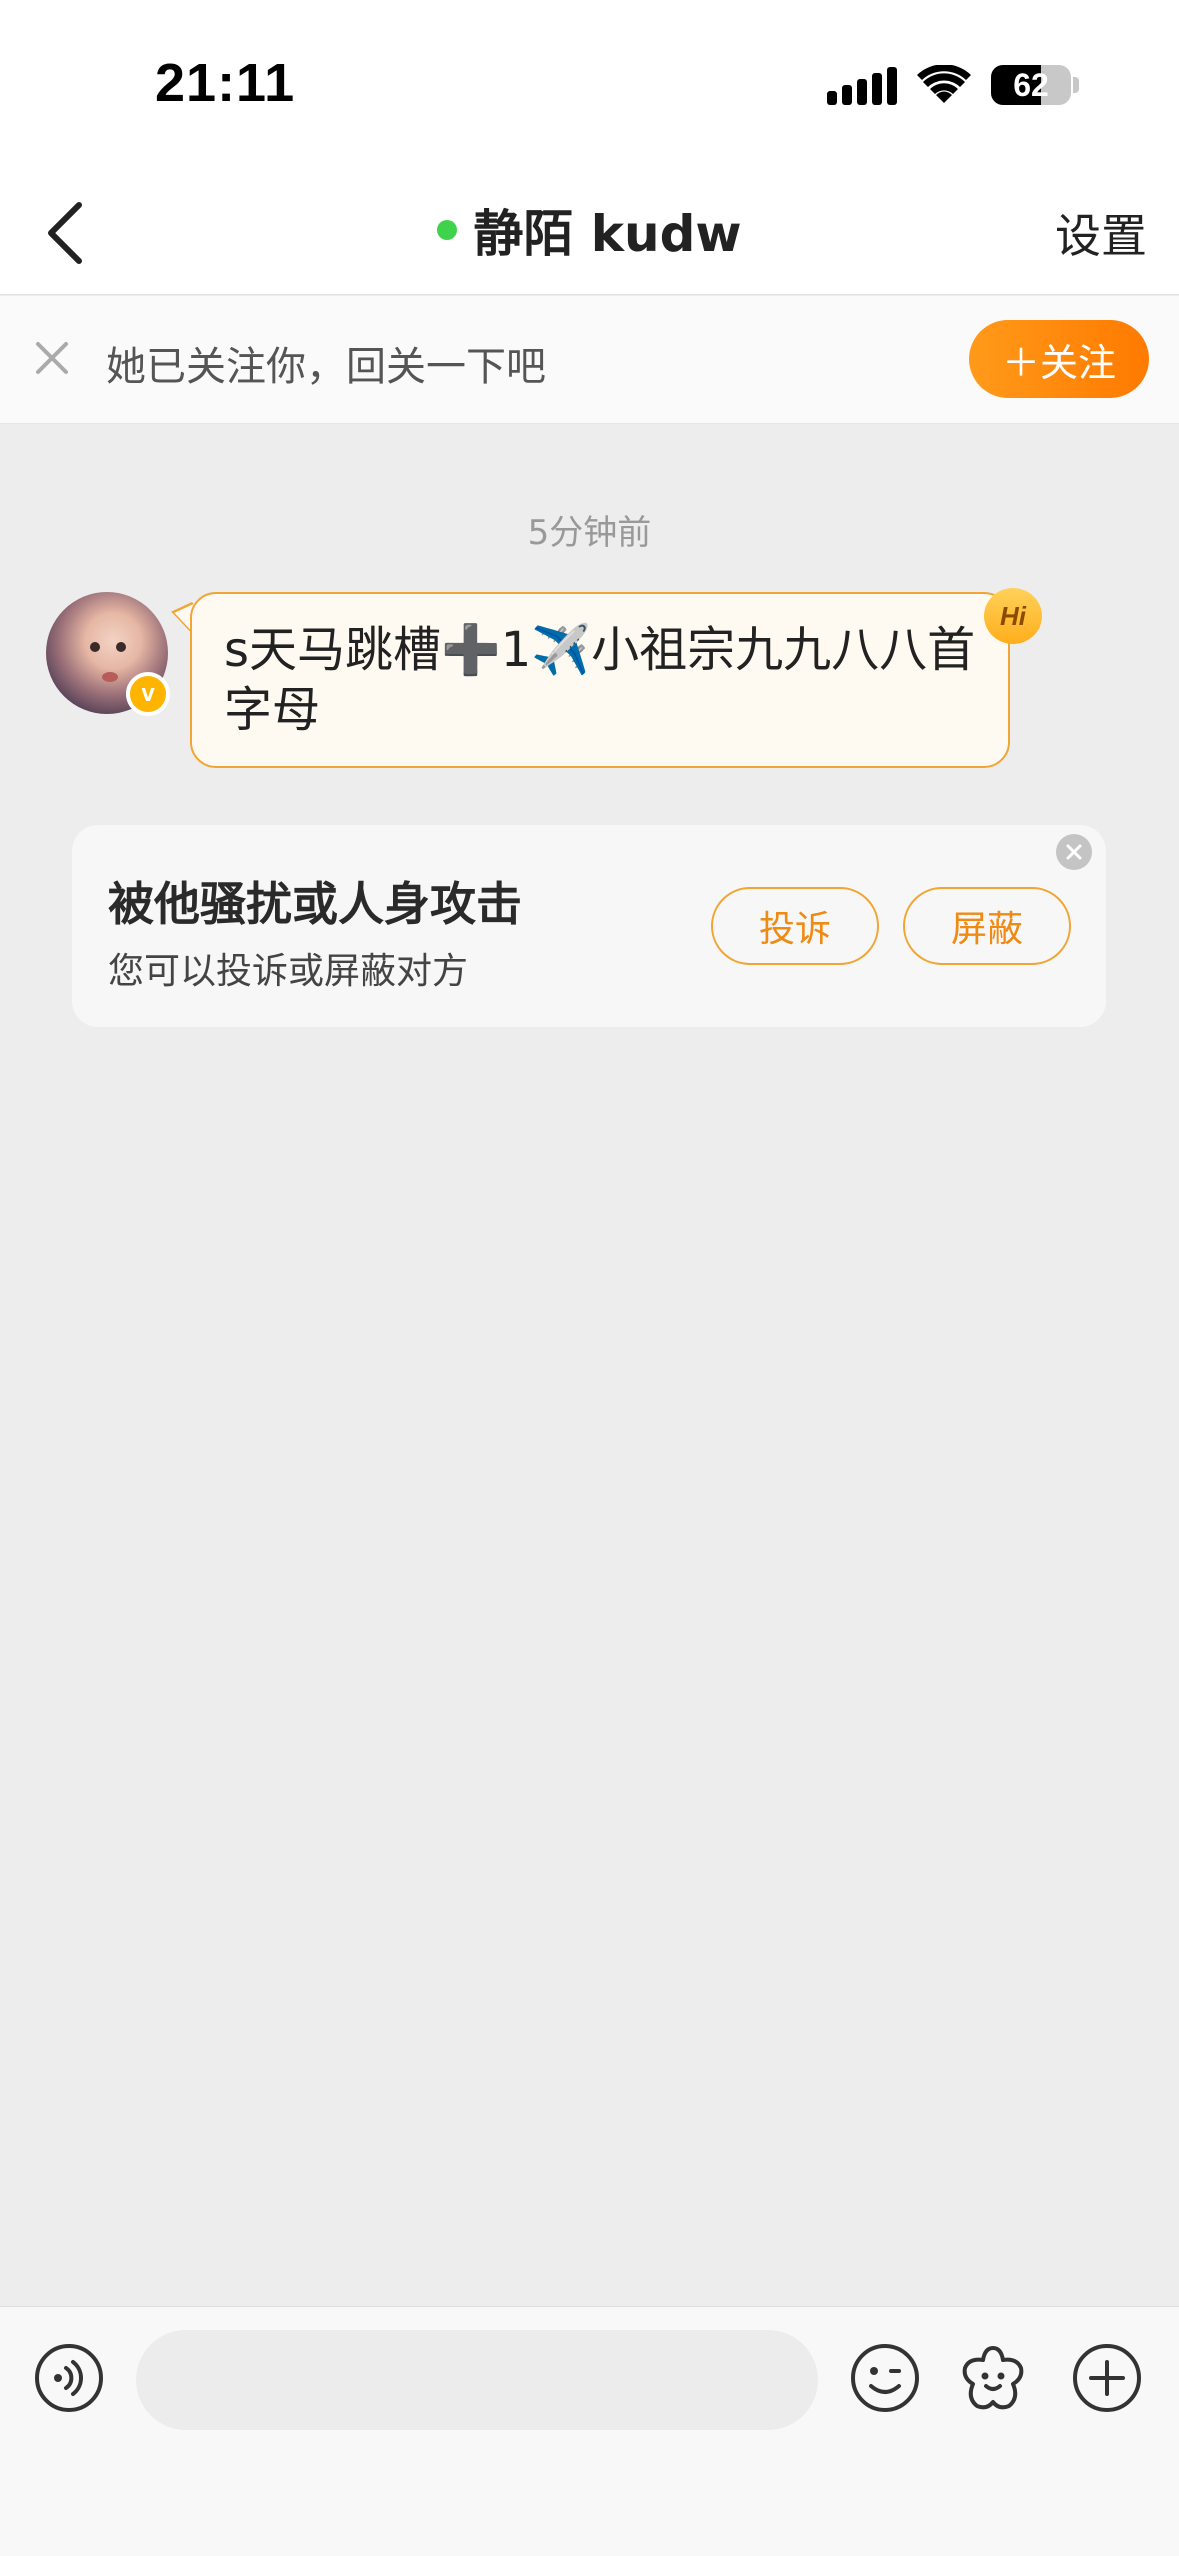 This screenshot has height=2556, width=1179. I want to click on status-bar: 21:11 62, so click(589, 85).